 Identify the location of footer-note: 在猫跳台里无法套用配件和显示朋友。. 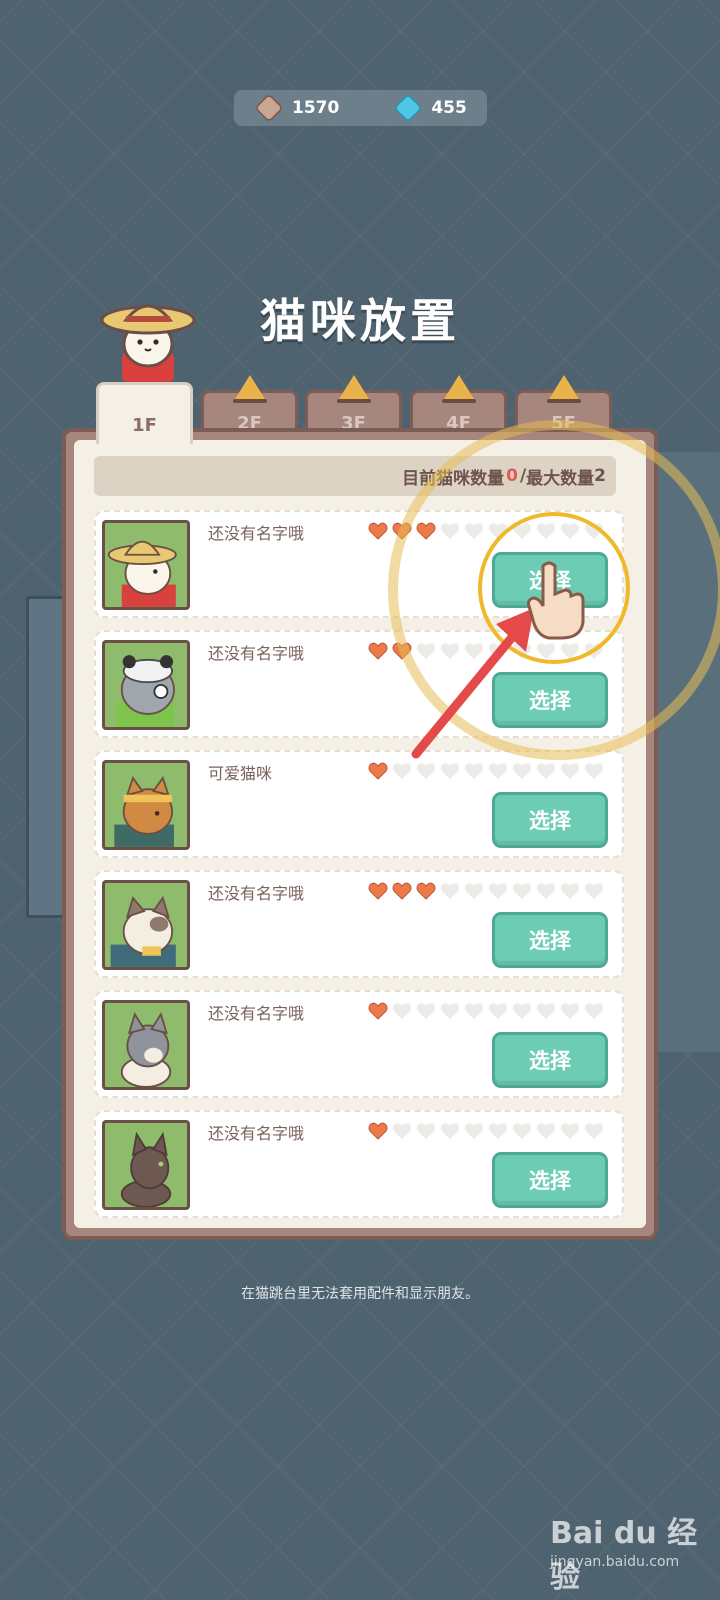
(360, 1294).